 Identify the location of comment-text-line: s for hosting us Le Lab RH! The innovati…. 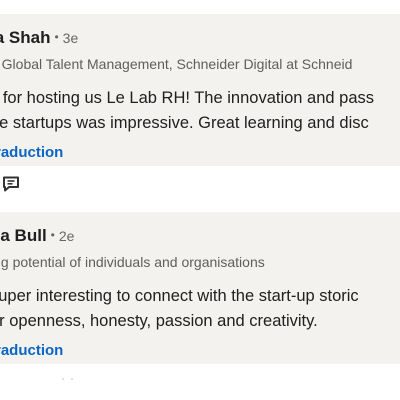
(187, 98).